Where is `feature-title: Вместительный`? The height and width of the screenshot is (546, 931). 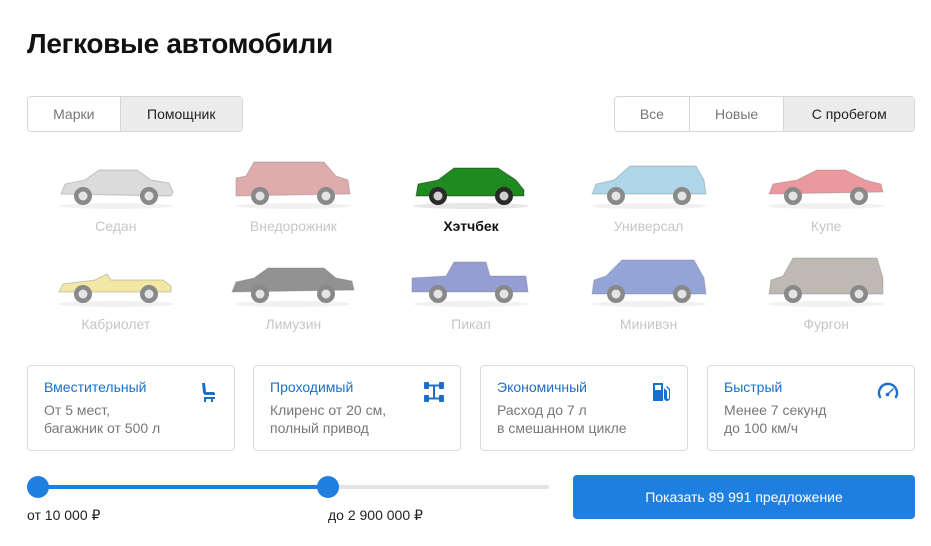 feature-title: Вместительный is located at coordinates (95, 387).